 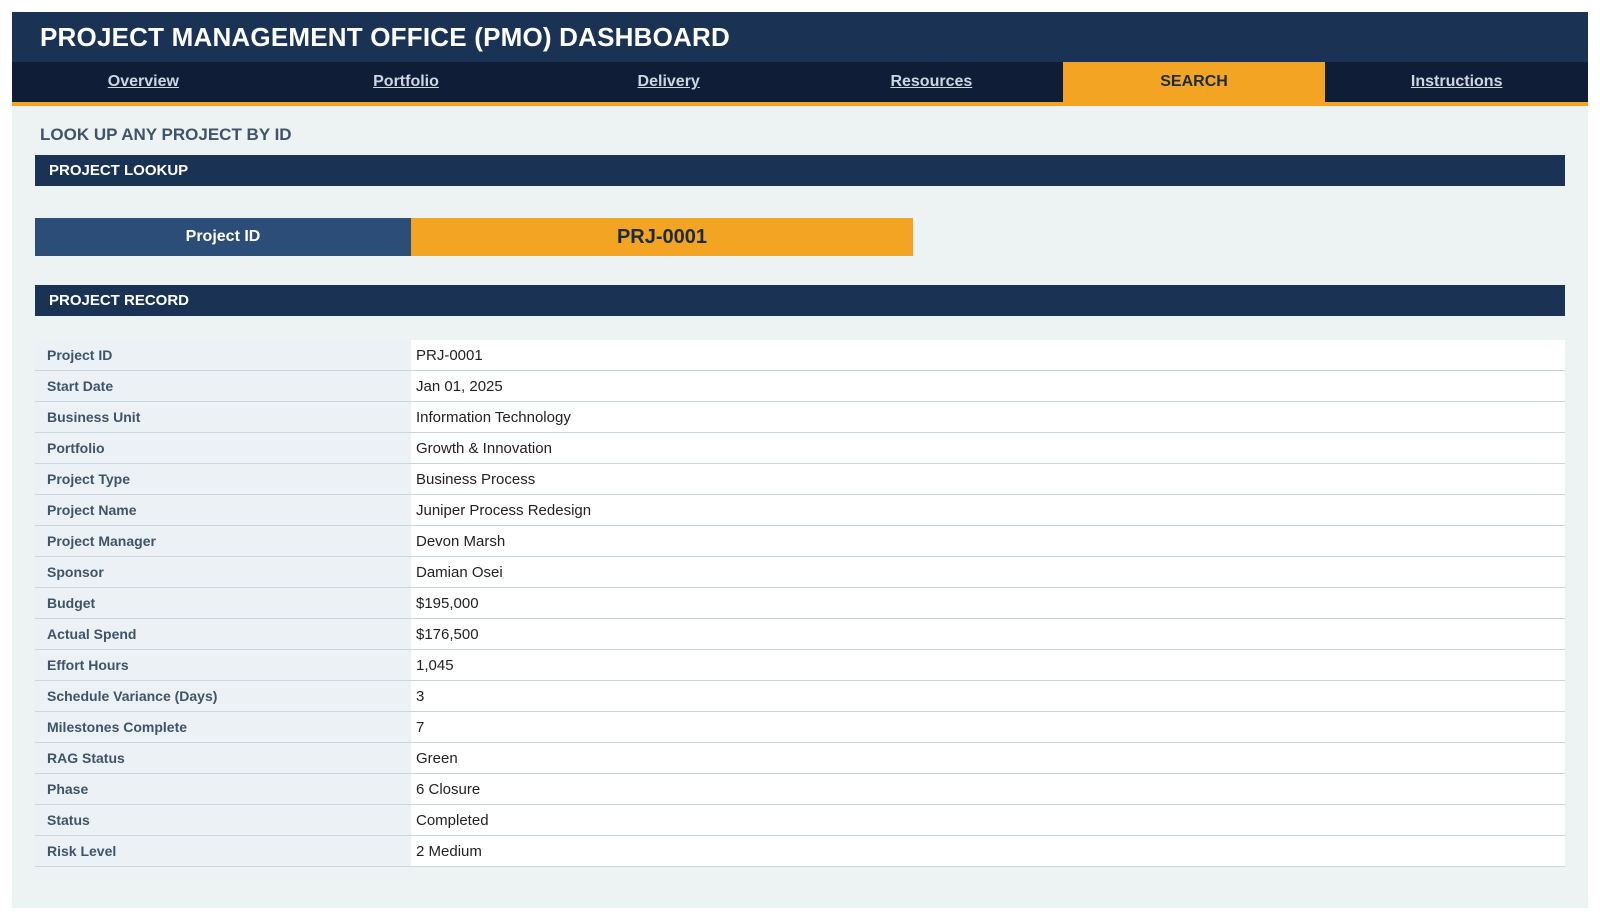 I want to click on table-row: Effort Hours 1,045, so click(x=800, y=665).